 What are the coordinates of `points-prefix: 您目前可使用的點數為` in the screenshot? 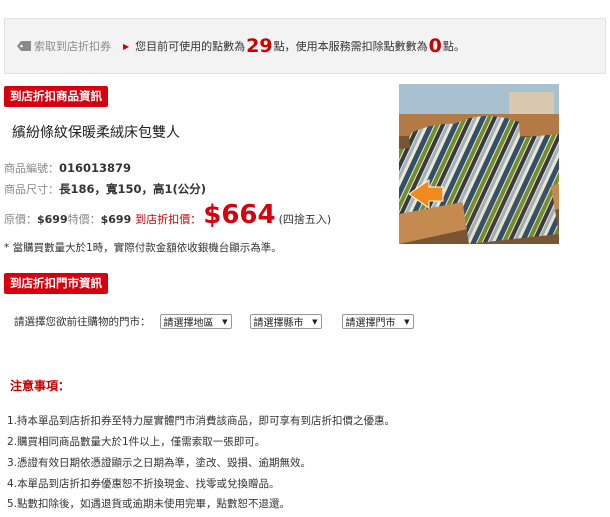 It's located at (190, 46).